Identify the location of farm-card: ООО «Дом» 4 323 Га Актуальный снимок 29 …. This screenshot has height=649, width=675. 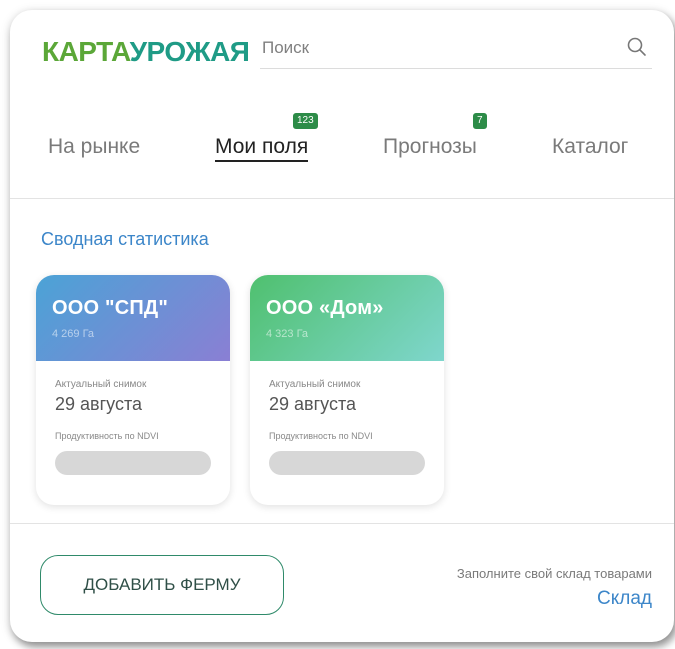
(347, 390).